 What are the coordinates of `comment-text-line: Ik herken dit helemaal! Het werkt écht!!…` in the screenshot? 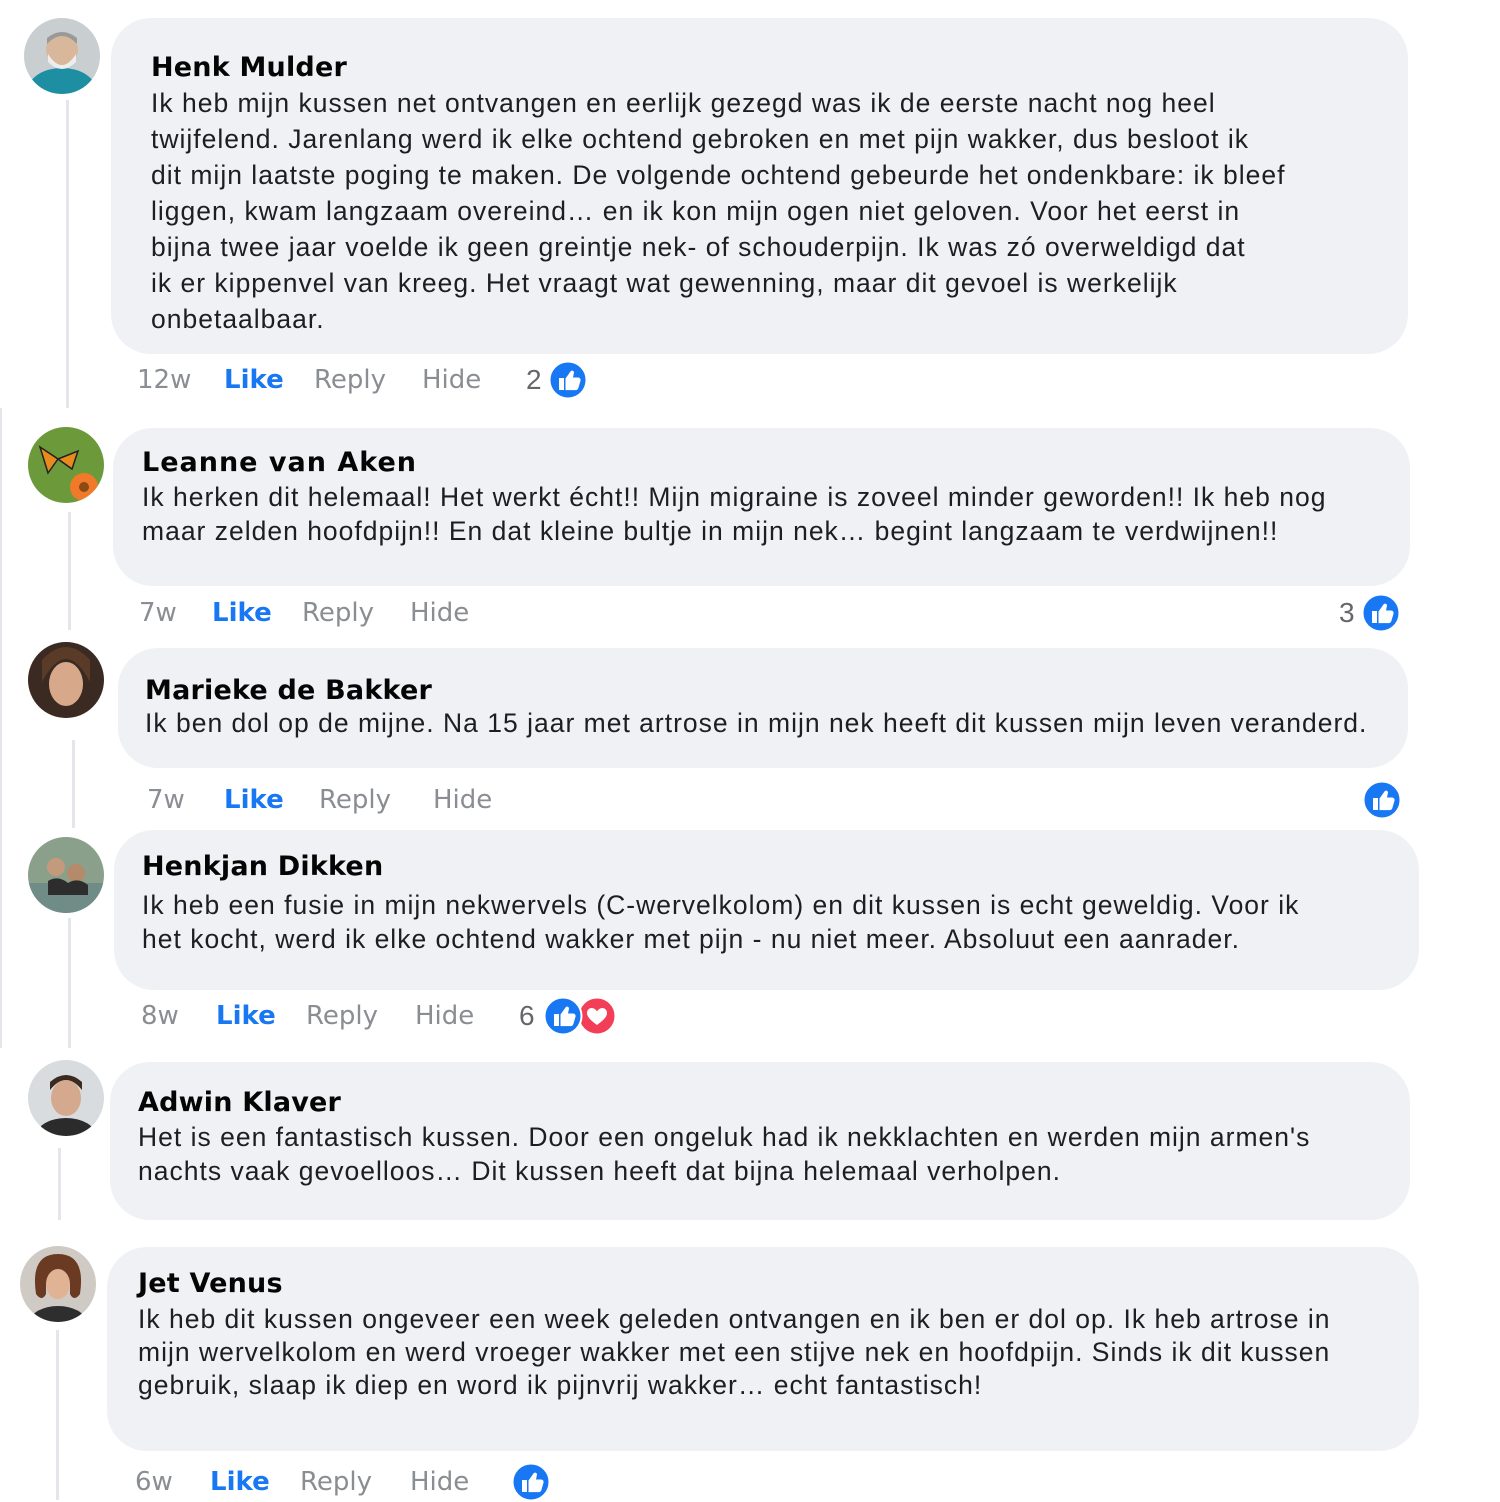 It's located at (734, 497).